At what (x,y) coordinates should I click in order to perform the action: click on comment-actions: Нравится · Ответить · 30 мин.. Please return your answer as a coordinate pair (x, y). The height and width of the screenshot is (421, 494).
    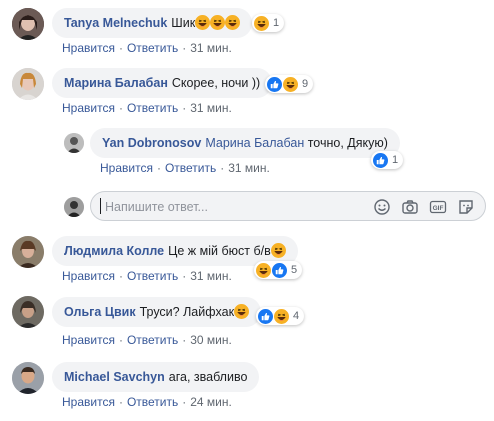
    Looking at the image, I should click on (147, 340).